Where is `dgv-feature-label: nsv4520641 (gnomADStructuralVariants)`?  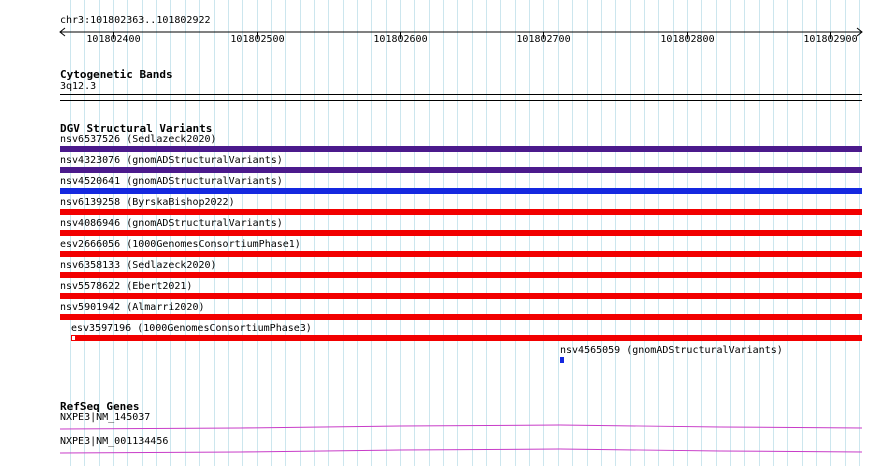 dgv-feature-label: nsv4520641 (gnomADStructuralVariants) is located at coordinates (171, 182).